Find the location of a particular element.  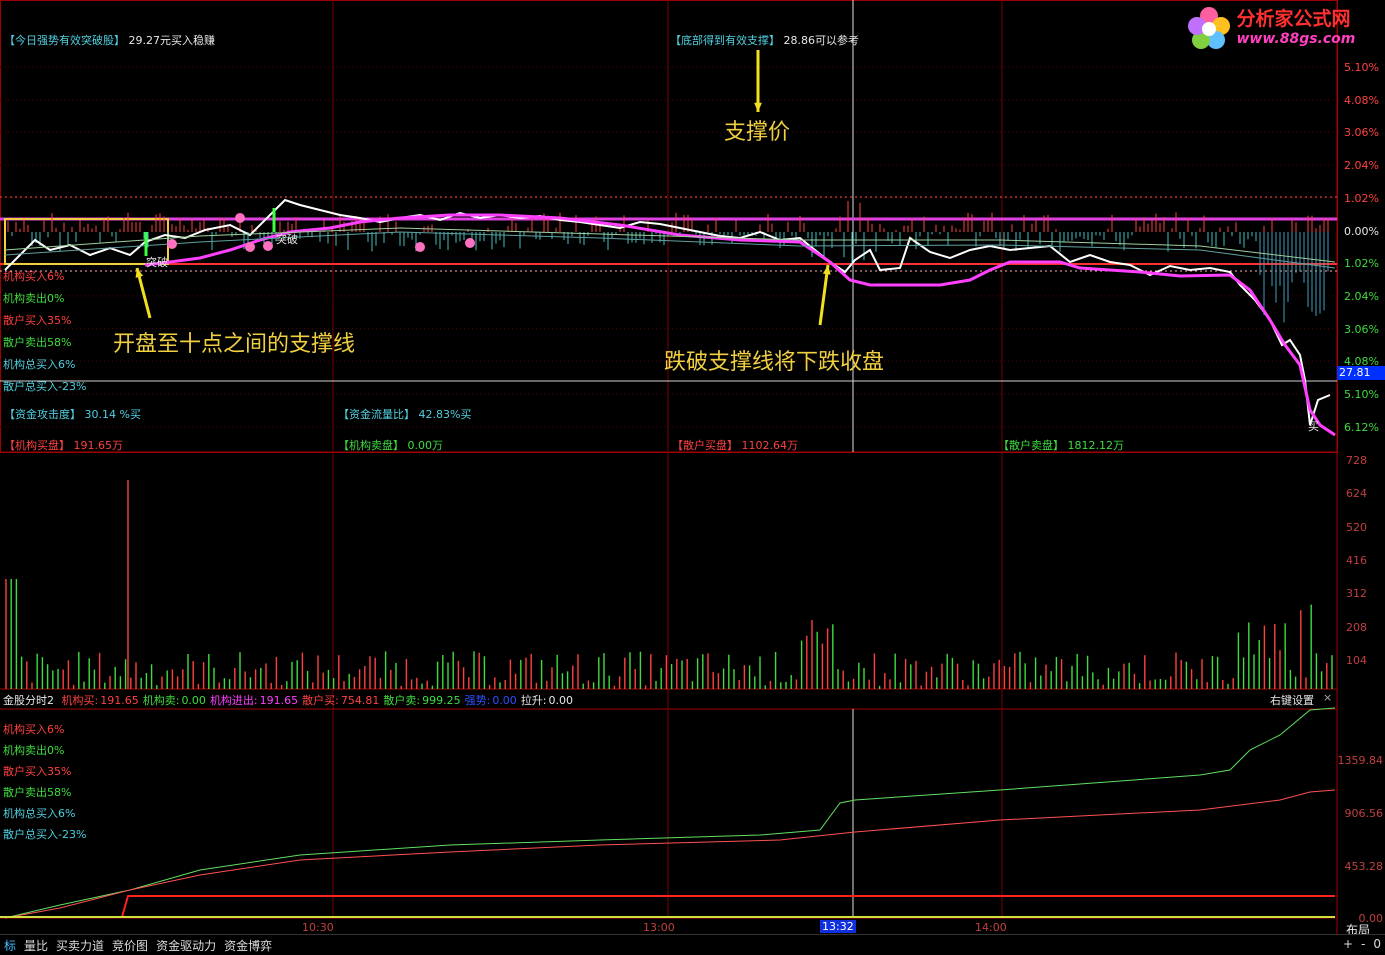

label-value: 0.00万 is located at coordinates (425, 445).